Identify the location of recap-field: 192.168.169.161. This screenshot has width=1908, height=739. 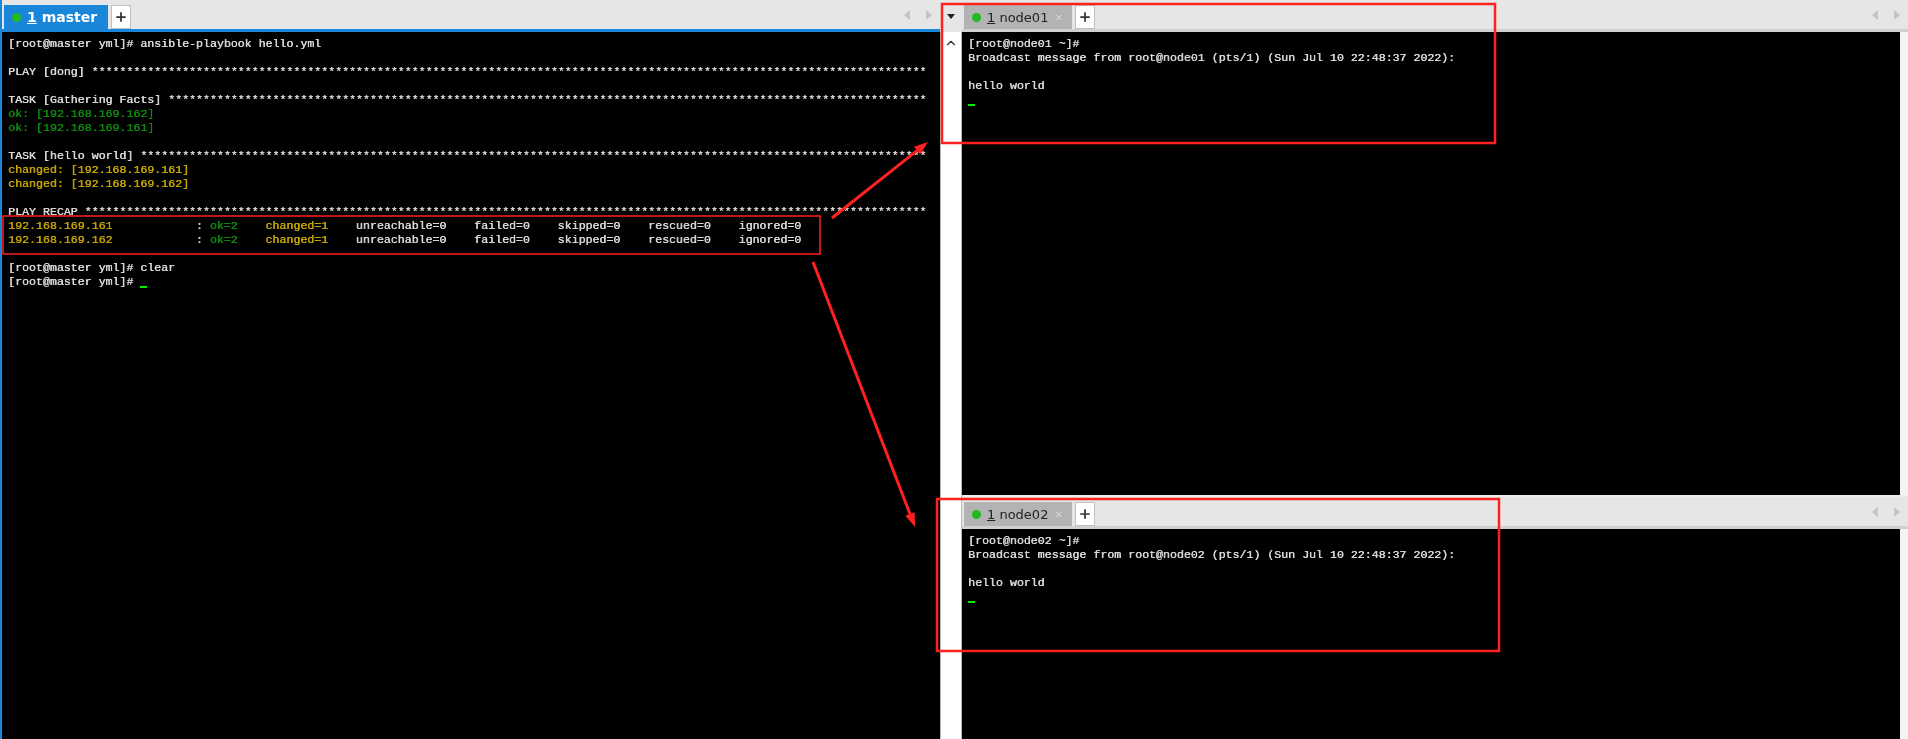
(60, 225).